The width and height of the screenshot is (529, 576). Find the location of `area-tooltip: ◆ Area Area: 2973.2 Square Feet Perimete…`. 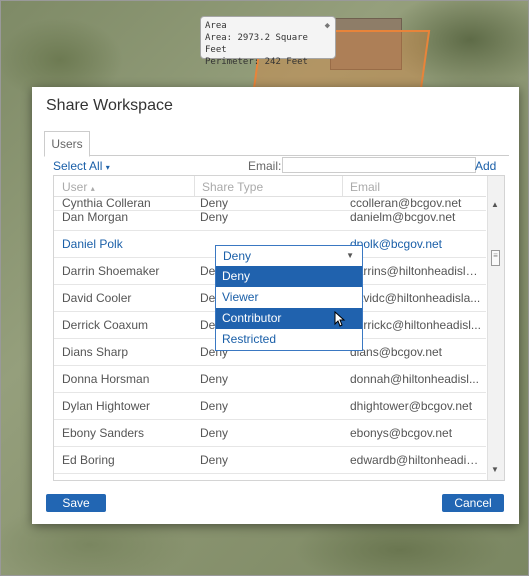

area-tooltip: ◆ Area Area: 2973.2 Square Feet Perimete… is located at coordinates (268, 41).